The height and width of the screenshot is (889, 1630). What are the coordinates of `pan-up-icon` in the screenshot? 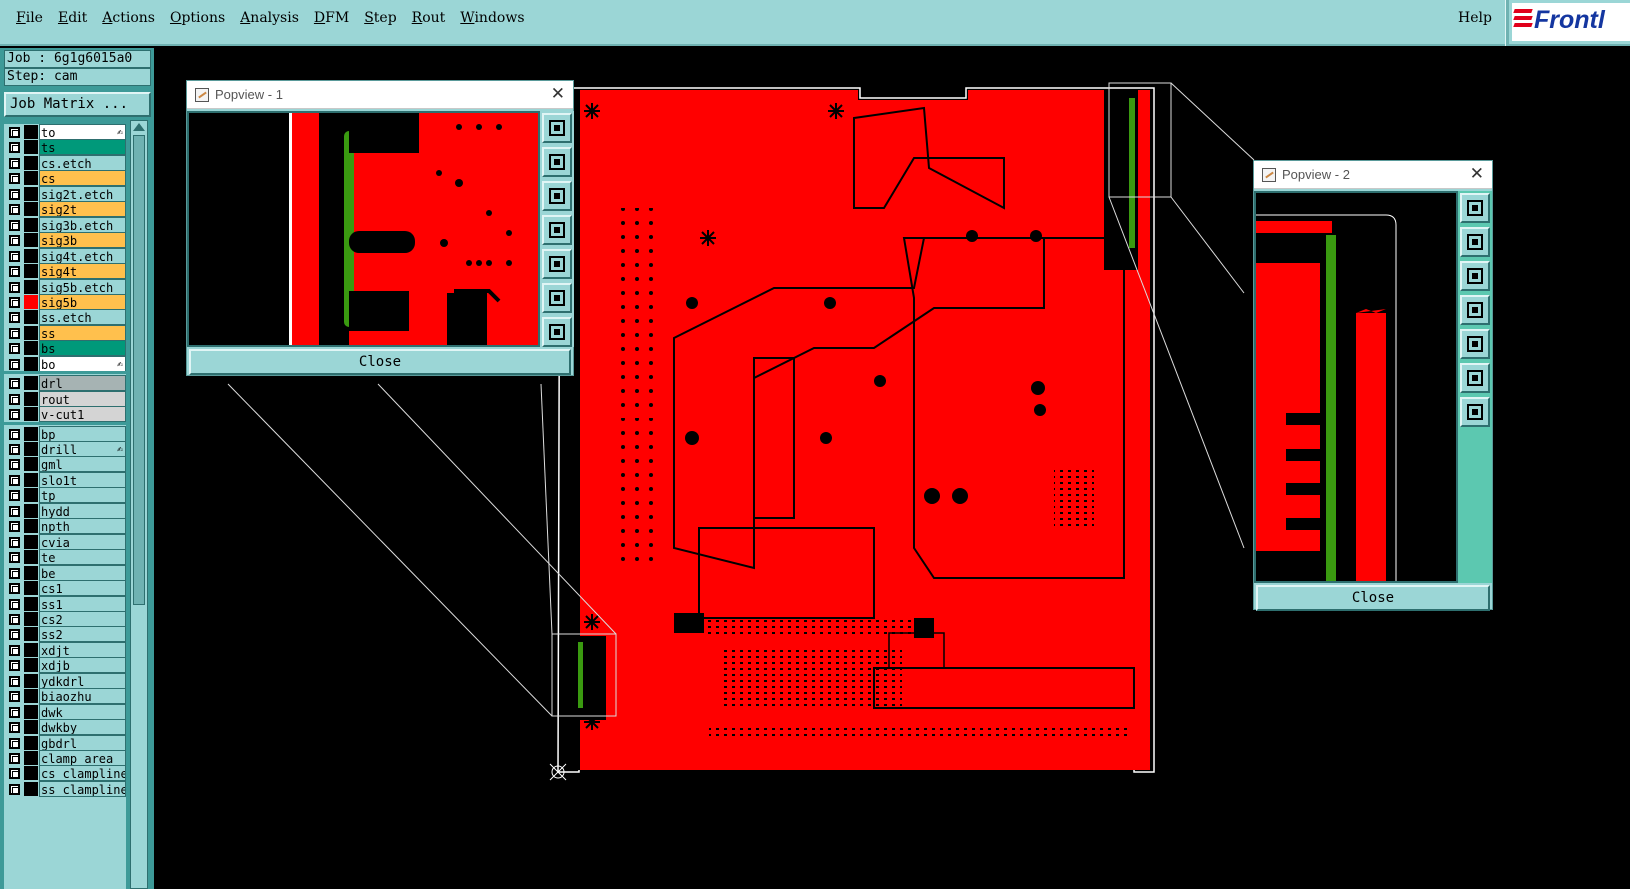 It's located at (1475, 242).